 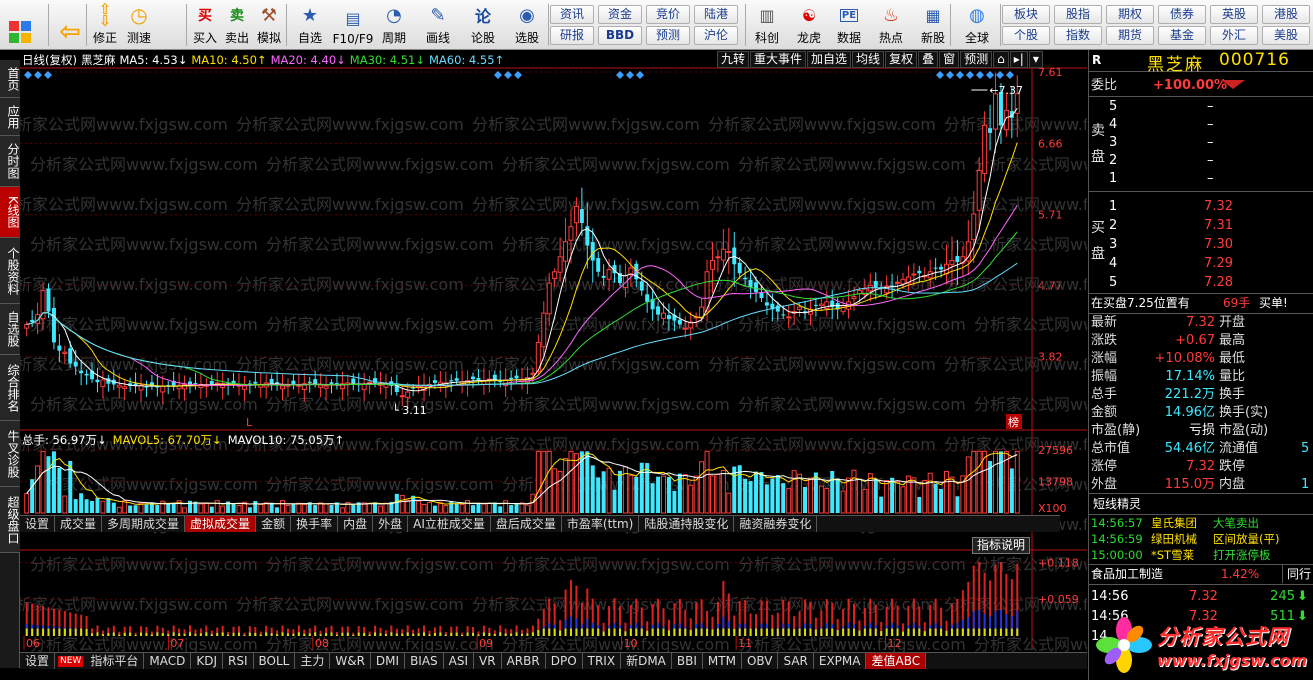 I want to click on vol-tab-11: 陆股通持股变化, so click(x=687, y=524).